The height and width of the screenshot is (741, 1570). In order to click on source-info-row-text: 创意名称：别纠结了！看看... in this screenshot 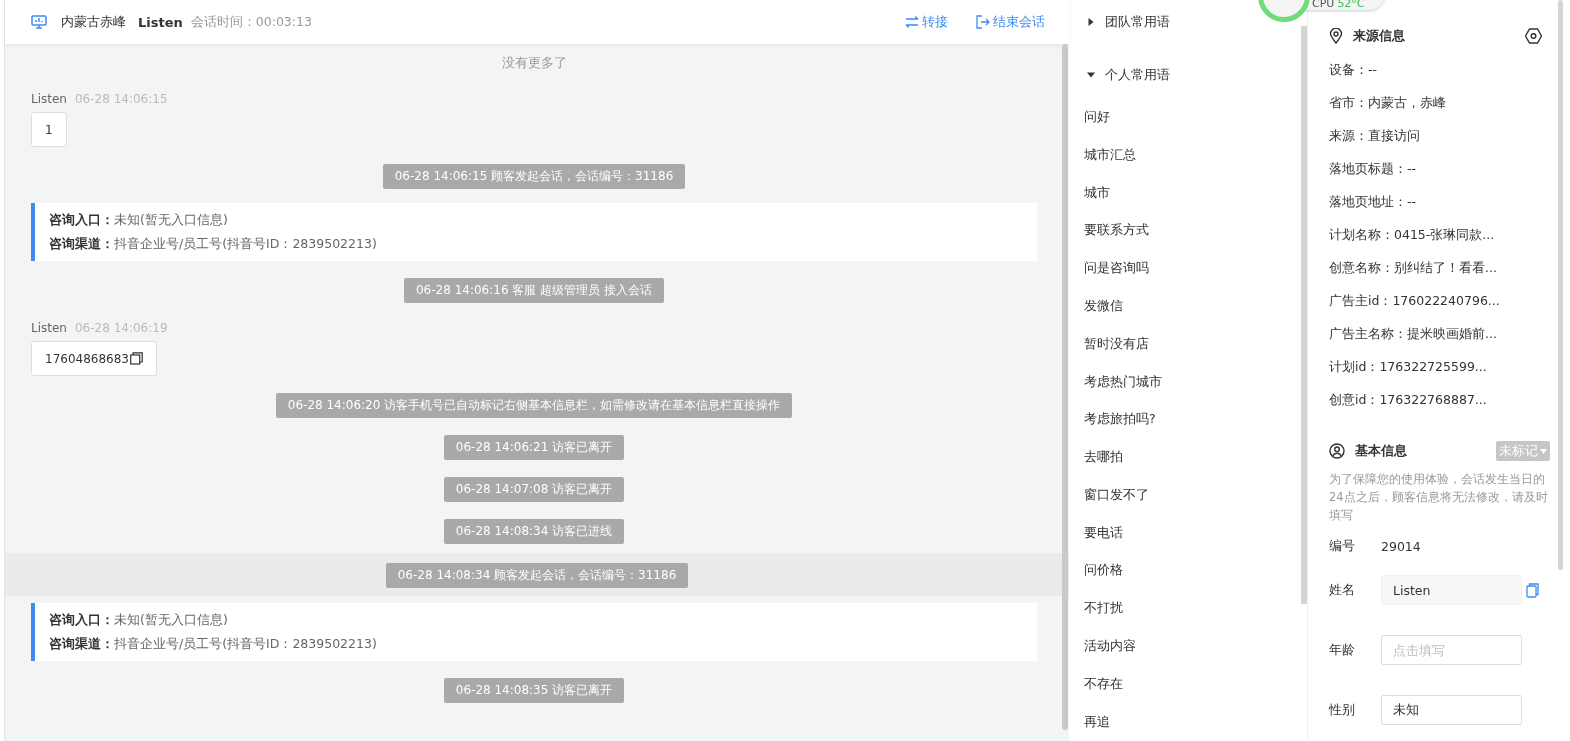, I will do `click(1413, 267)`.